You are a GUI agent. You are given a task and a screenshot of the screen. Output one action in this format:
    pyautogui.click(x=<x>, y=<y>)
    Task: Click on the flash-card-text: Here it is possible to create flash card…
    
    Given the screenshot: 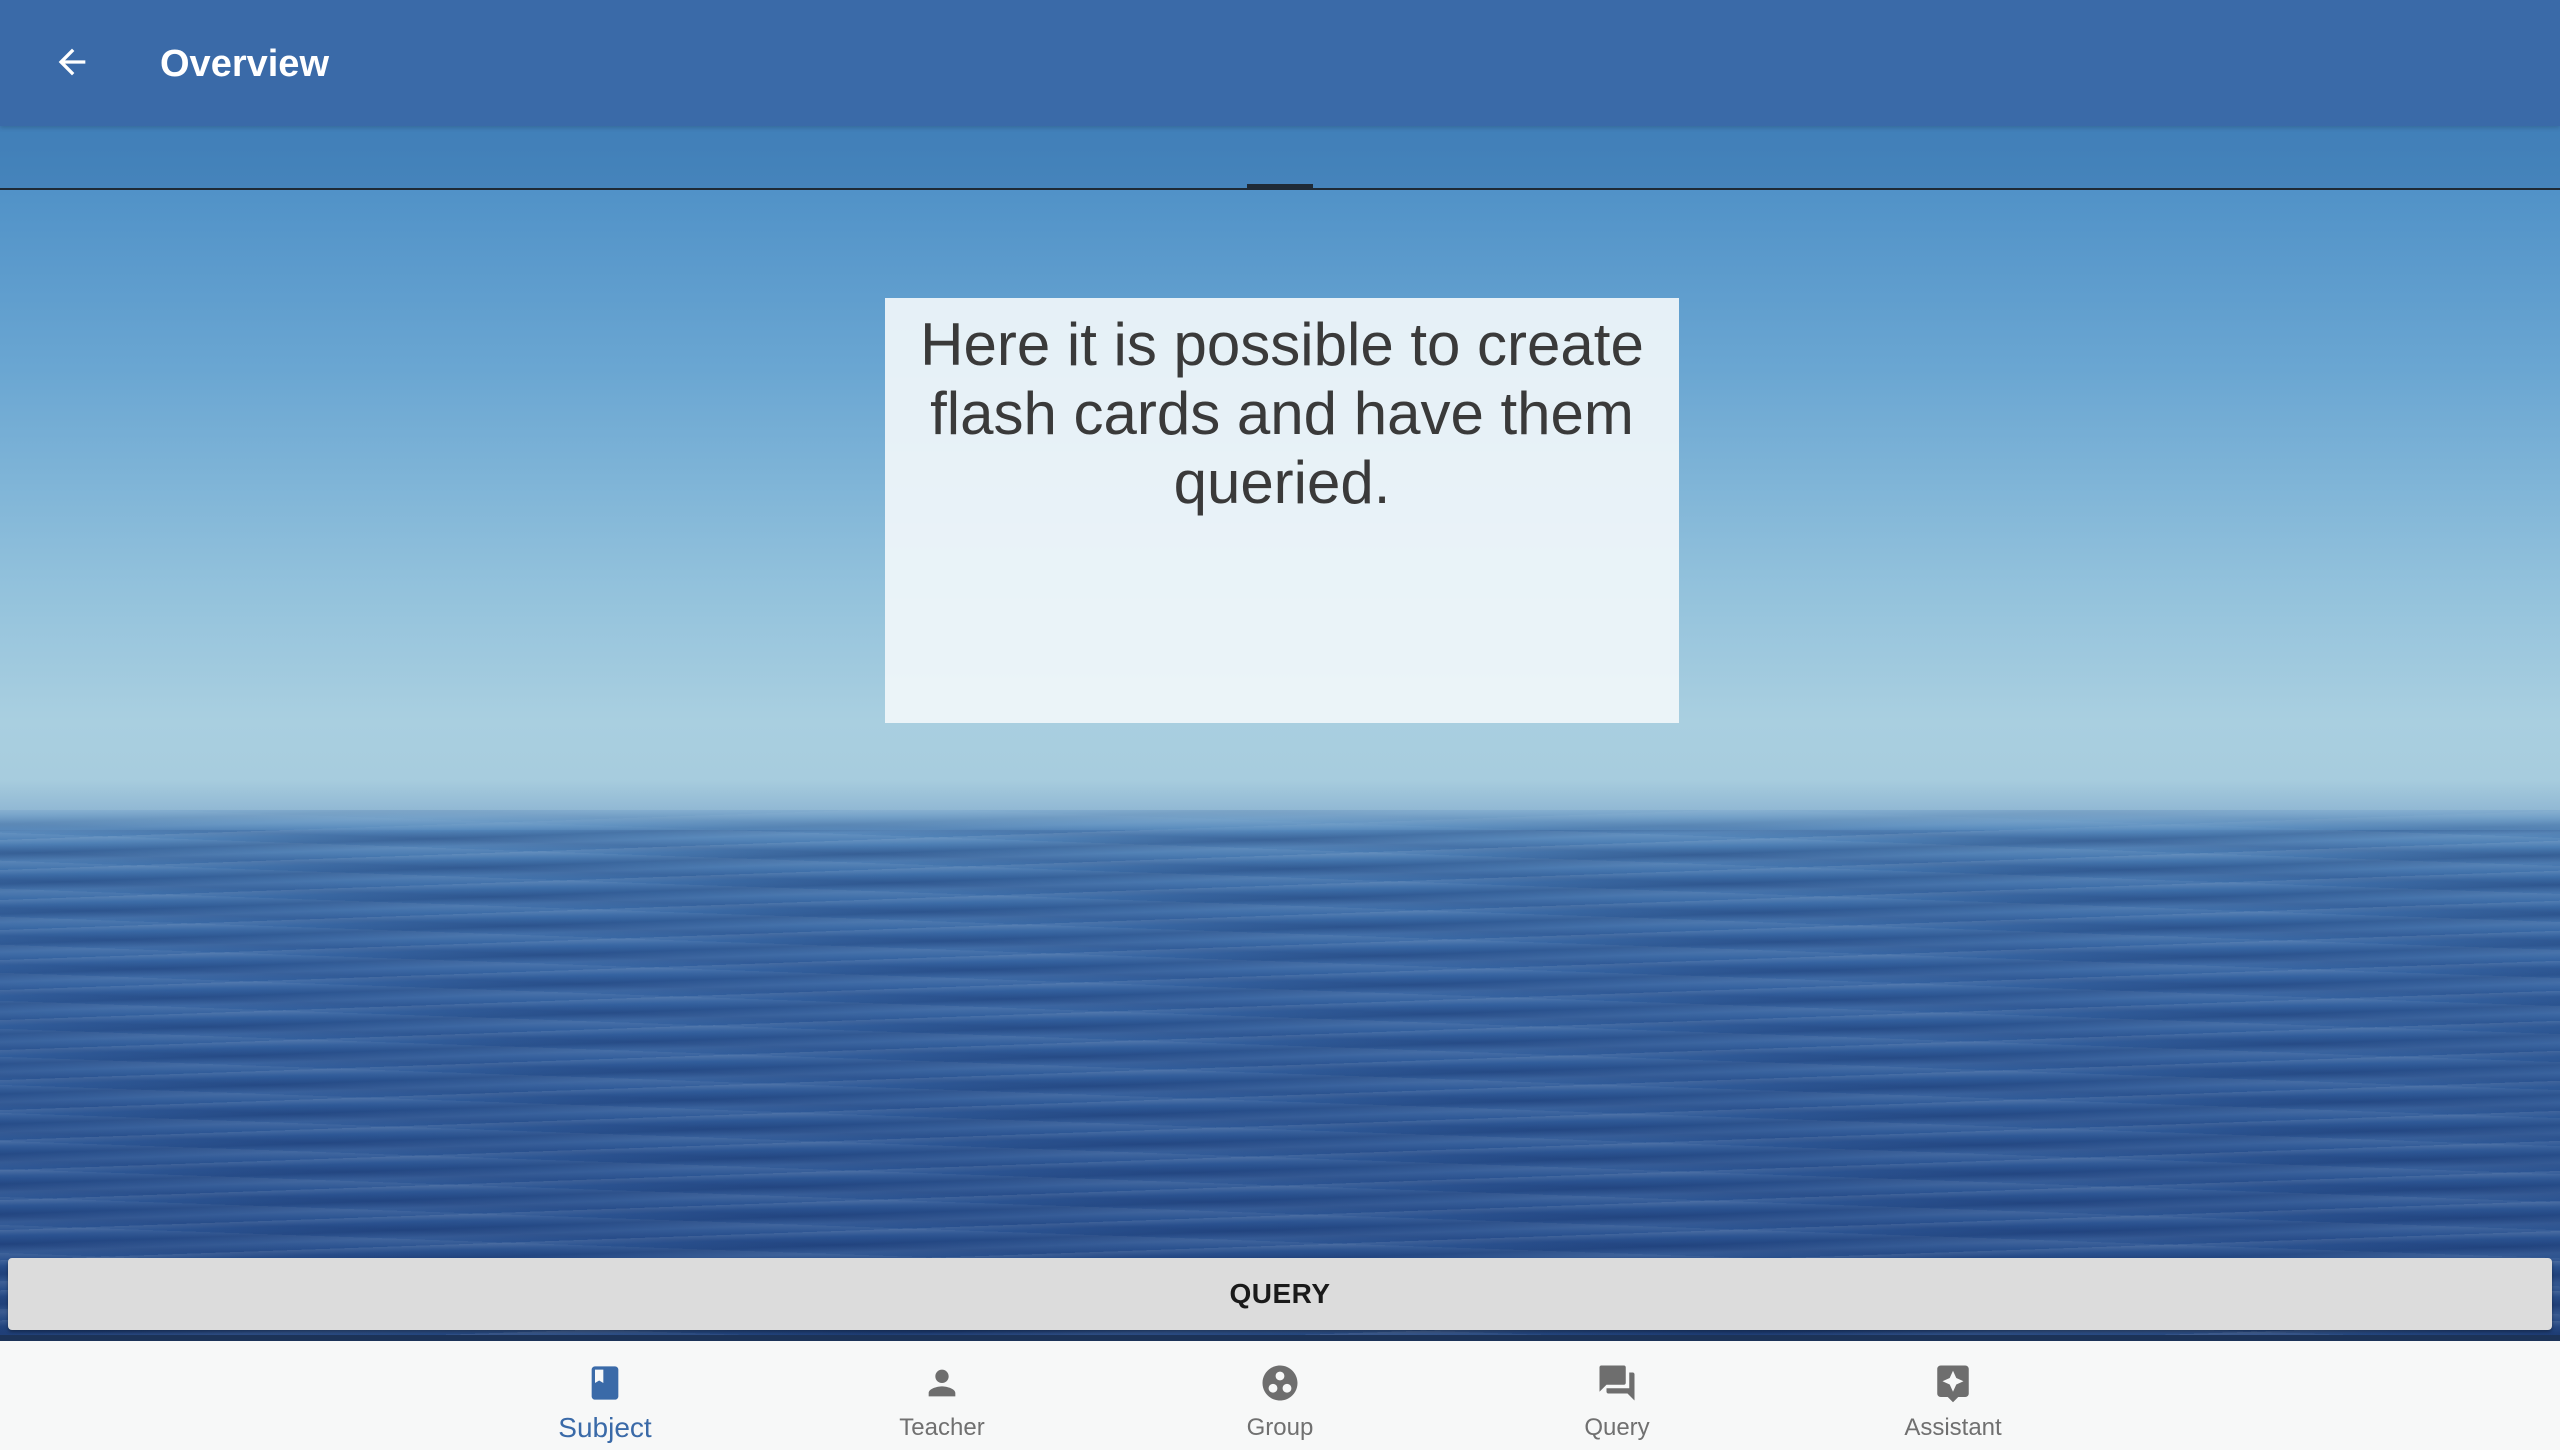 What is the action you would take?
    pyautogui.click(x=1282, y=413)
    